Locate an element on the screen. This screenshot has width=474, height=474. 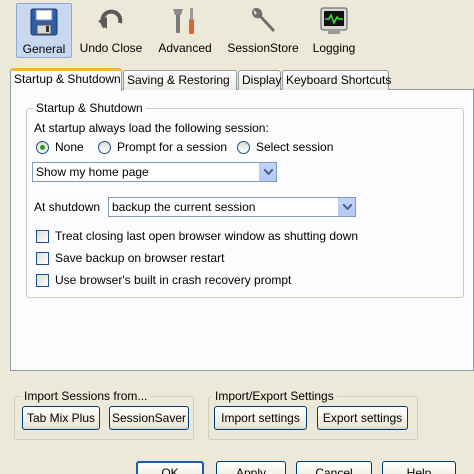
floppy-disk-icon is located at coordinates (44, 22).